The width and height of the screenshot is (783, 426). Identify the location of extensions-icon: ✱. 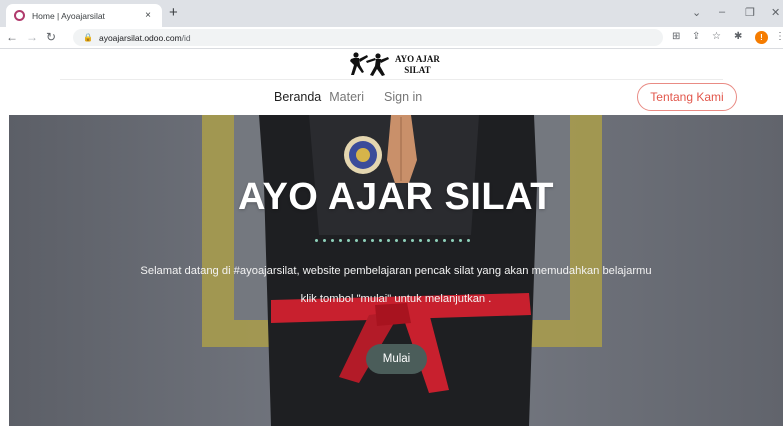
(738, 37).